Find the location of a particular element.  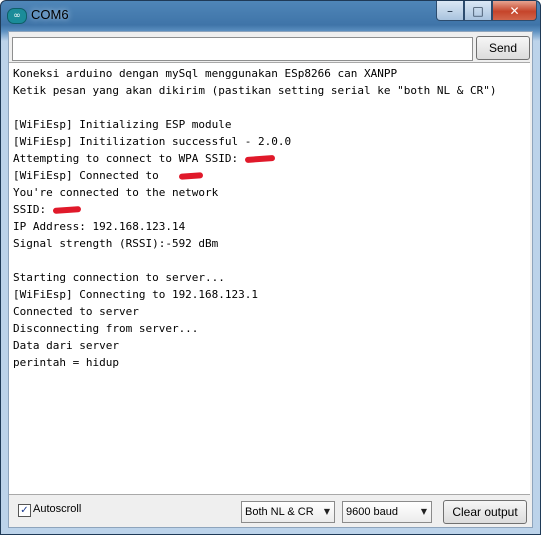

arduino-icon: ∞ is located at coordinates (17, 16).